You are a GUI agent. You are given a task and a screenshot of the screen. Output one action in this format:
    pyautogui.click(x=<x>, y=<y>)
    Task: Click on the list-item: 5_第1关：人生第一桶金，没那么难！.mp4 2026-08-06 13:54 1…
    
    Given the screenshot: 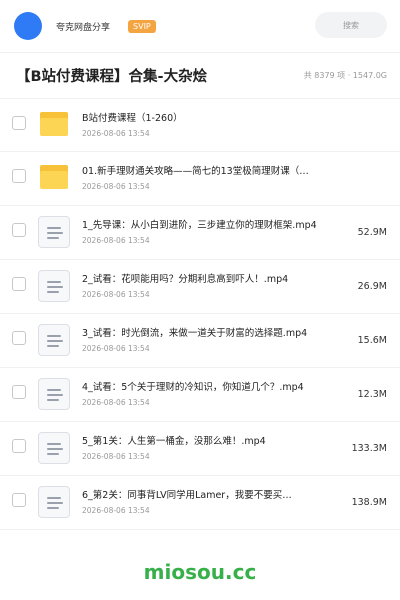 What is the action you would take?
    pyautogui.click(x=200, y=449)
    